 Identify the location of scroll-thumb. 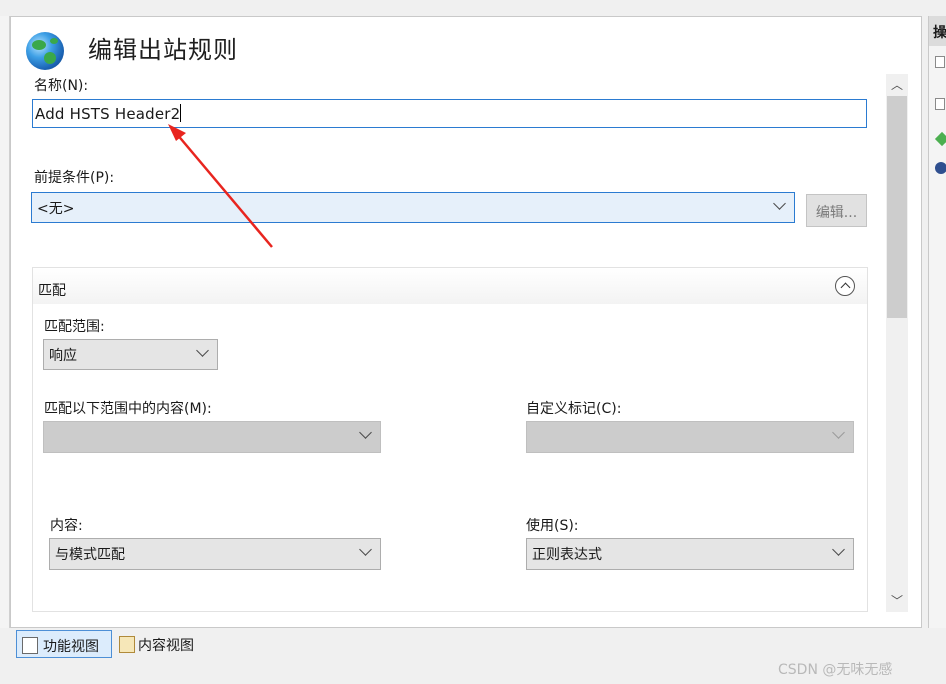
(897, 207).